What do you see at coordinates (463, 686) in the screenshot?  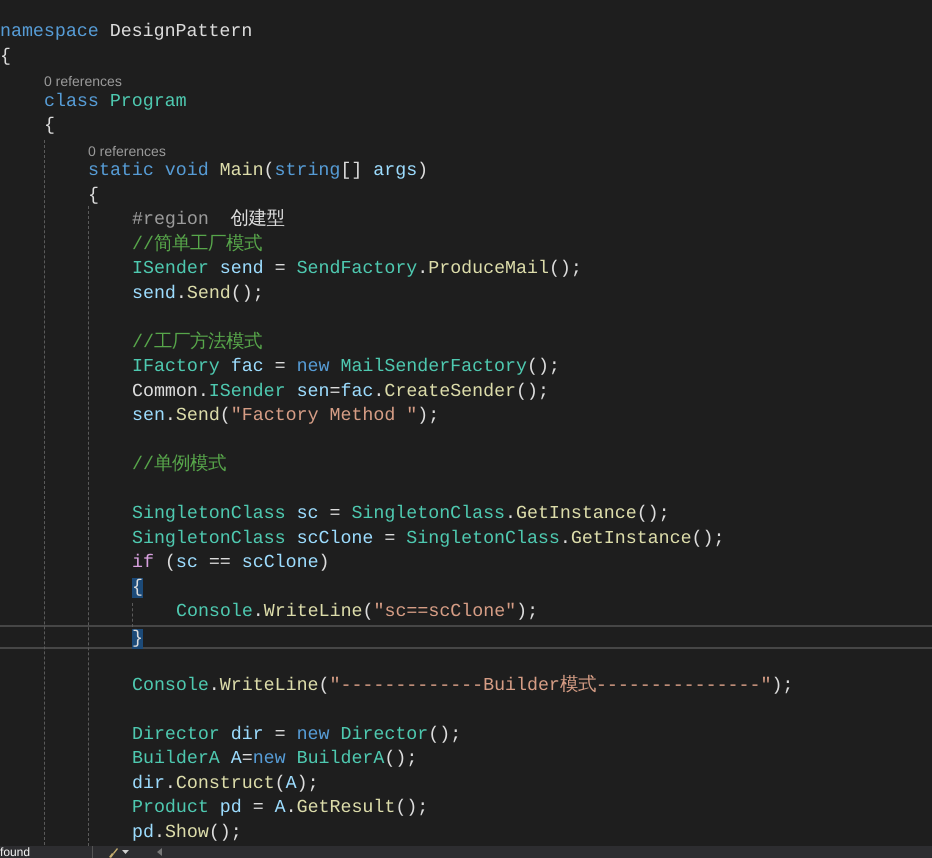 I see `code-line: Console.WriteLine("-------------Builder模式---------------");` at bounding box center [463, 686].